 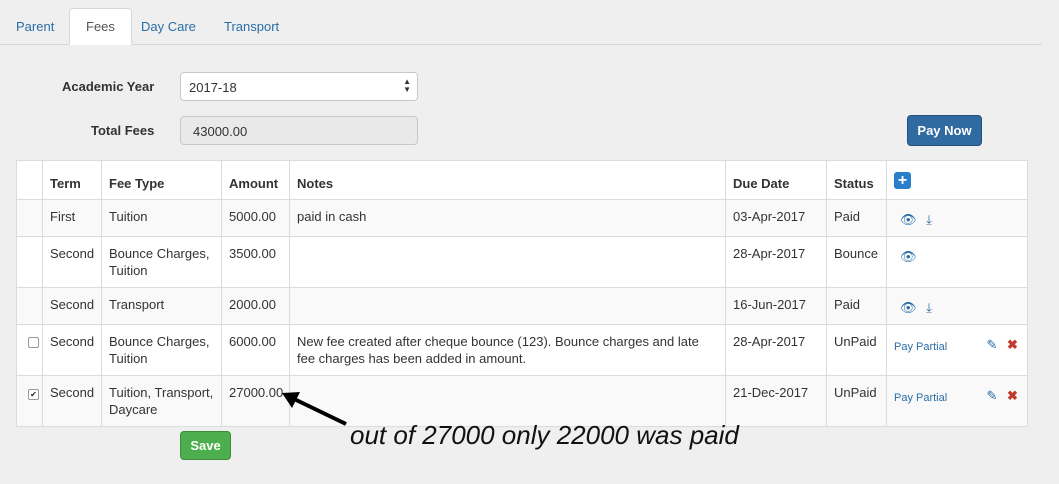 What do you see at coordinates (205, 445) in the screenshot?
I see `save-button: Save` at bounding box center [205, 445].